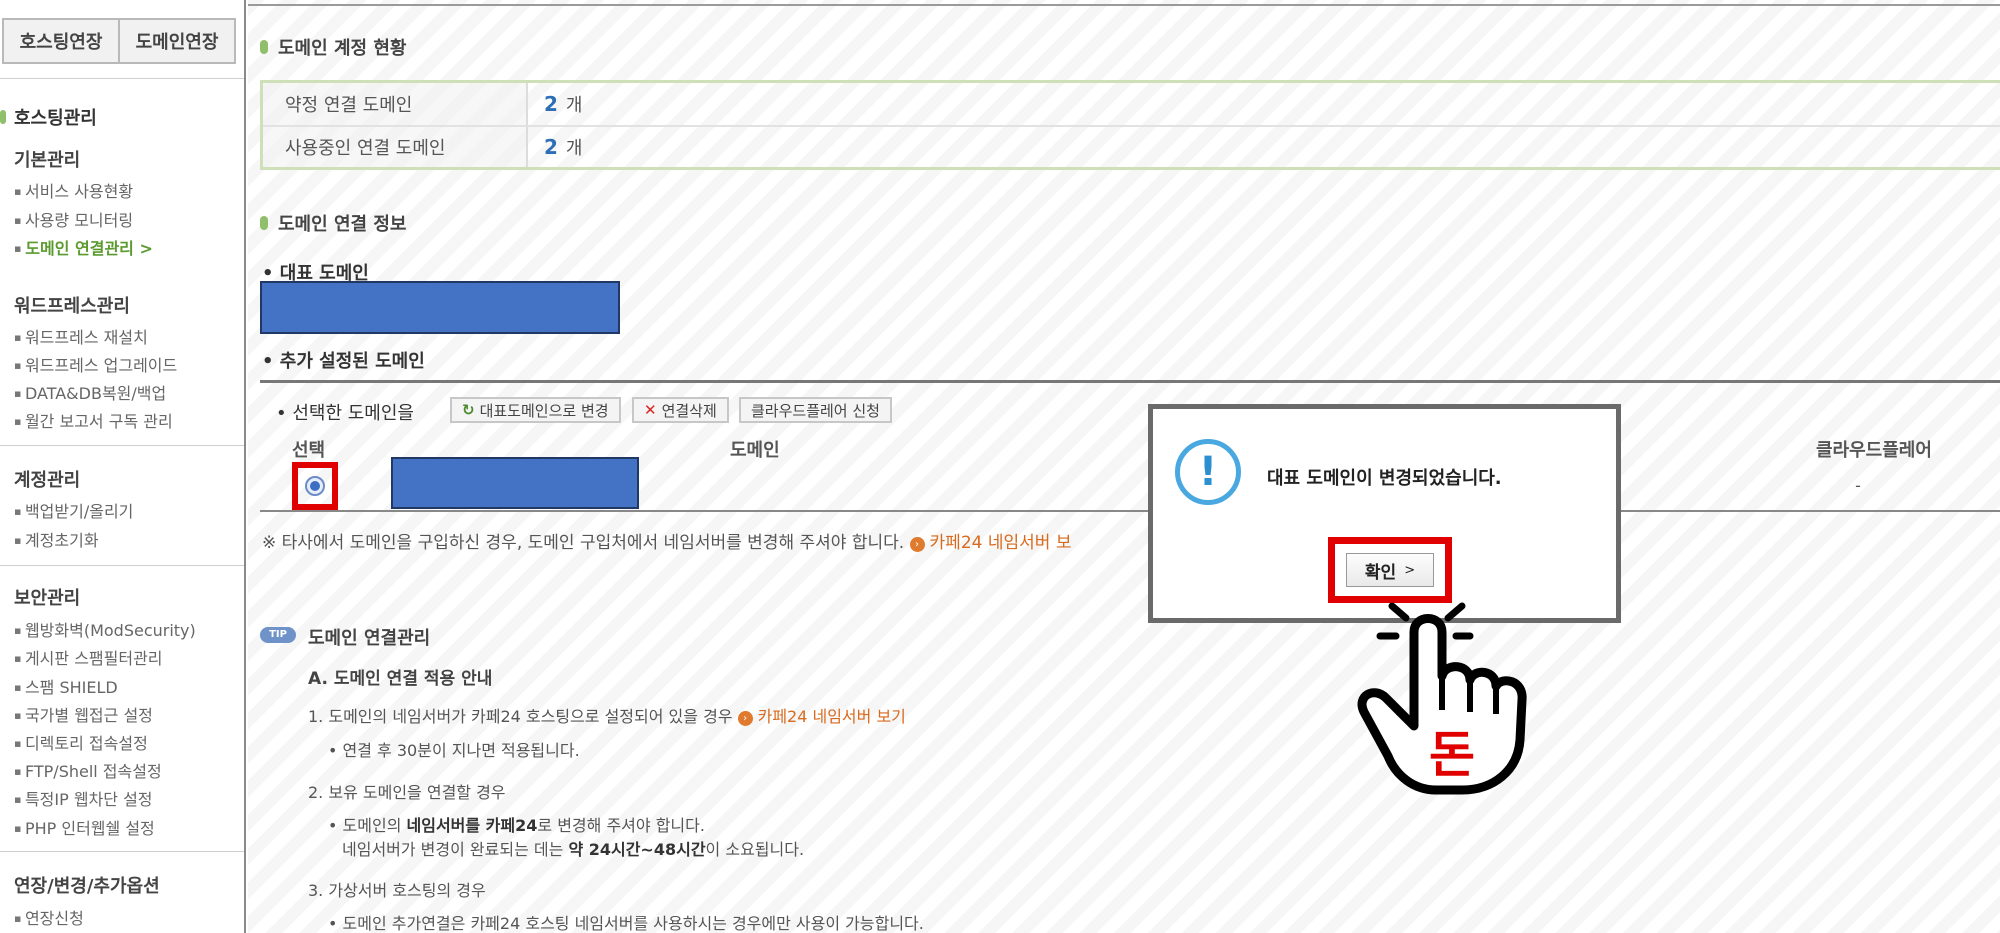 The height and width of the screenshot is (933, 2000). Describe the element at coordinates (81, 742) in the screenshot. I see `sidebar-item-directory-access: 디렉토리 접속설정` at that location.